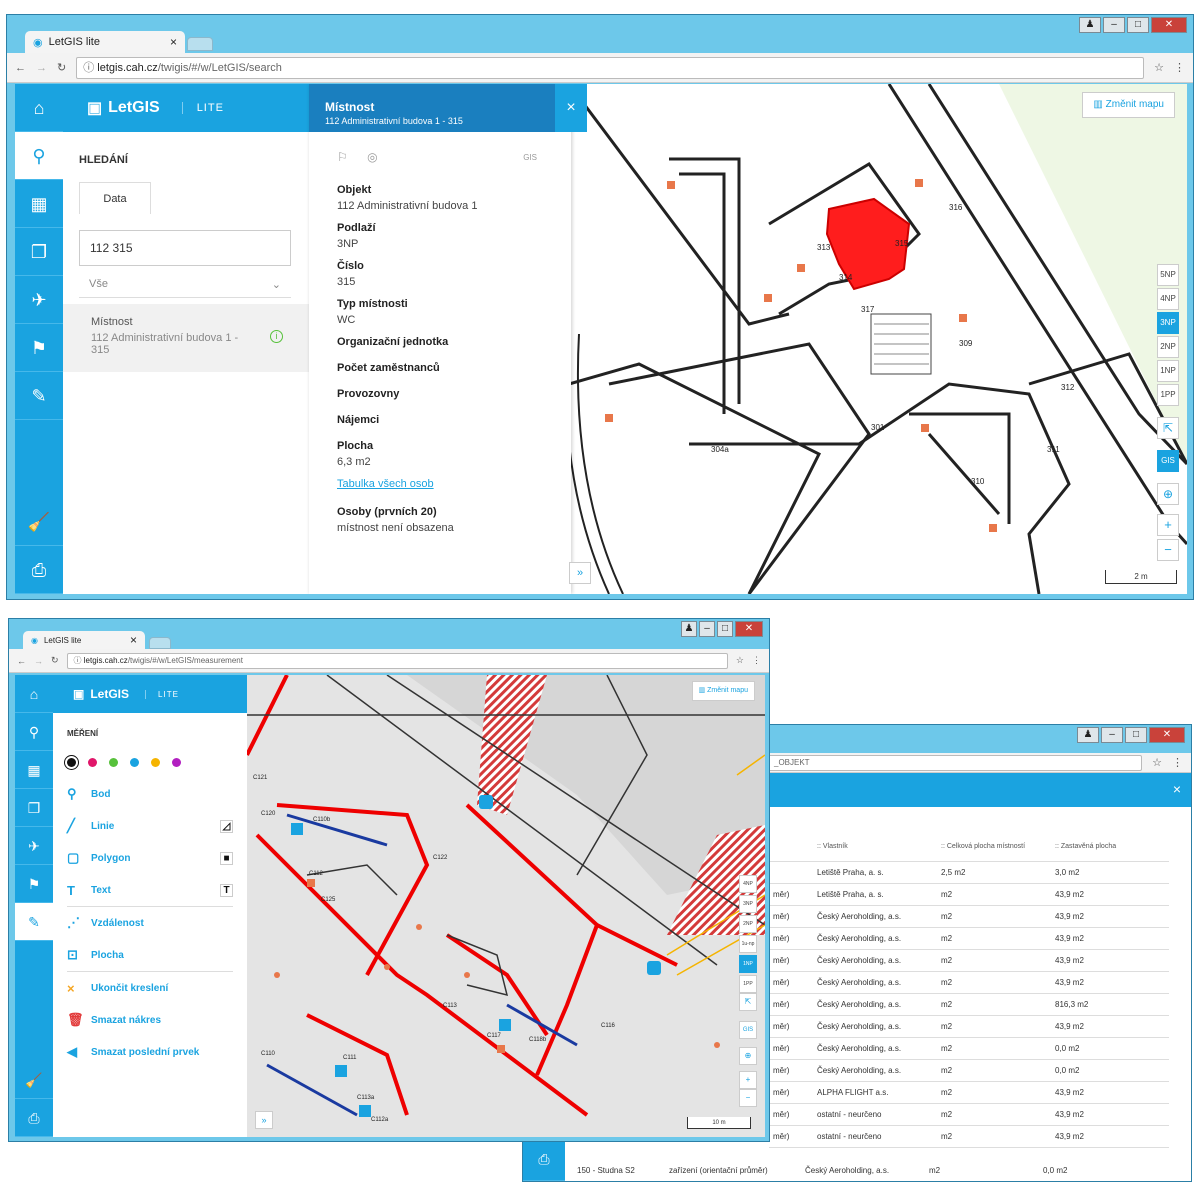  What do you see at coordinates (150, 858) in the screenshot?
I see `tool-polygon: ▢ Polygon ■` at bounding box center [150, 858].